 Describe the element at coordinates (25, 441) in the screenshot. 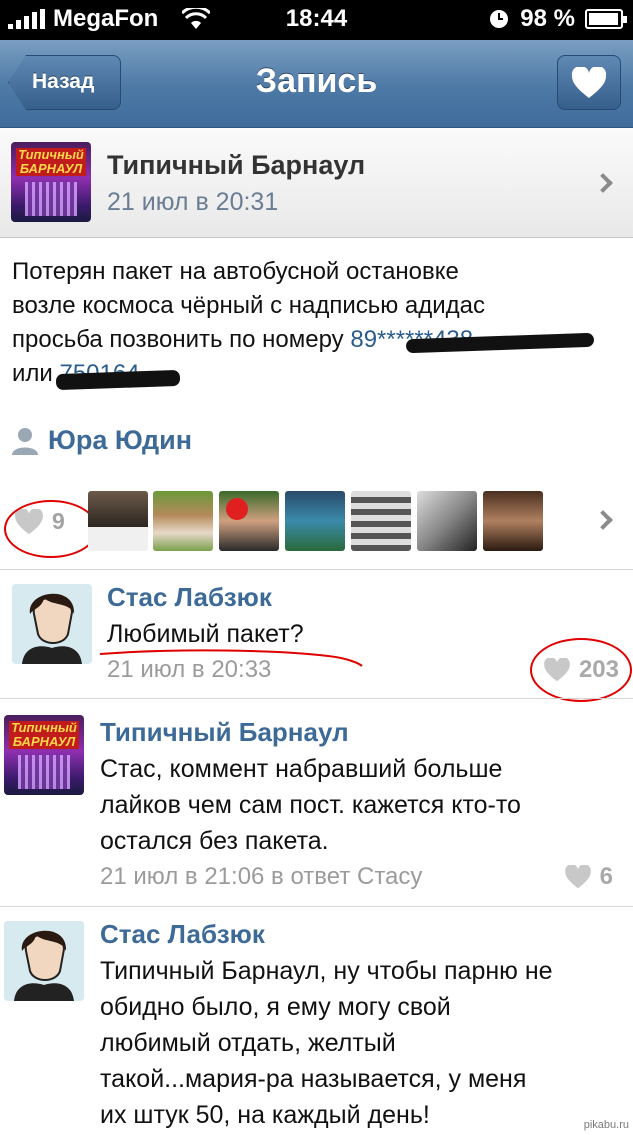

I see `user-icon` at that location.